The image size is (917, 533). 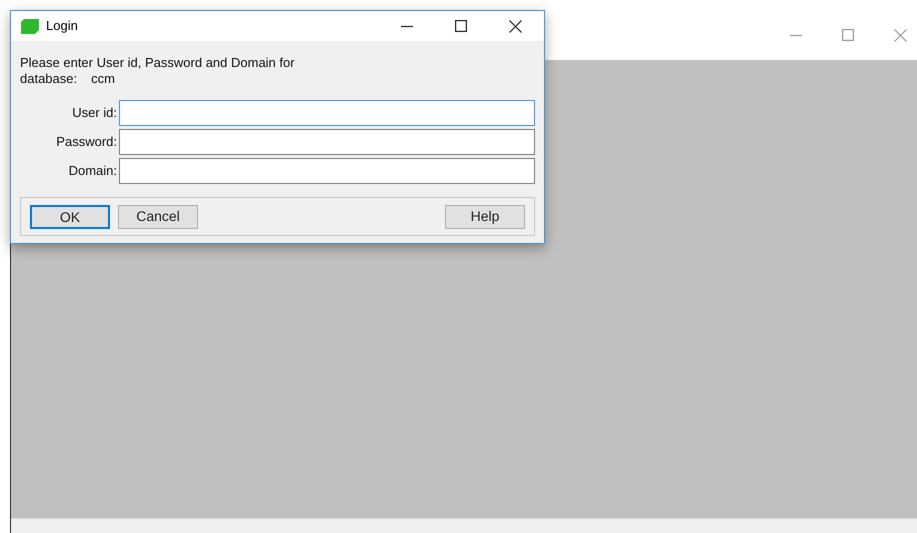 I want to click on field-label: User id:, so click(x=94, y=113).